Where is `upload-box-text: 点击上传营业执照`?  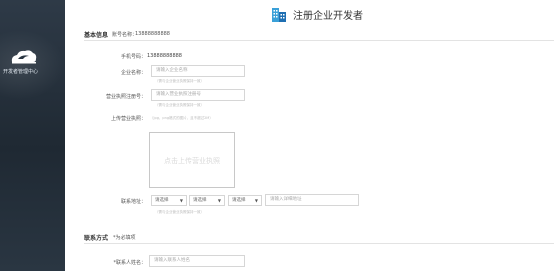
upload-box-text: 点击上传营业执照 is located at coordinates (192, 161).